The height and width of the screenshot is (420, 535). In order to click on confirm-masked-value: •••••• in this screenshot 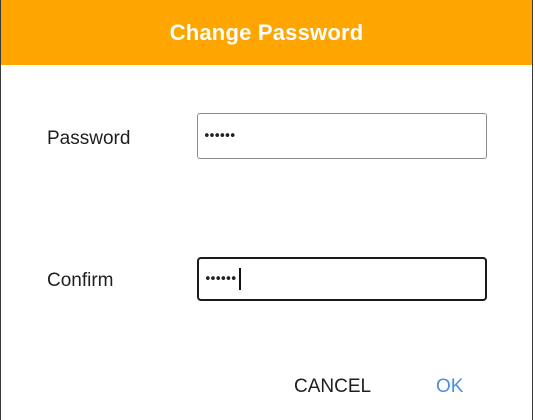, I will do `click(221, 279)`.